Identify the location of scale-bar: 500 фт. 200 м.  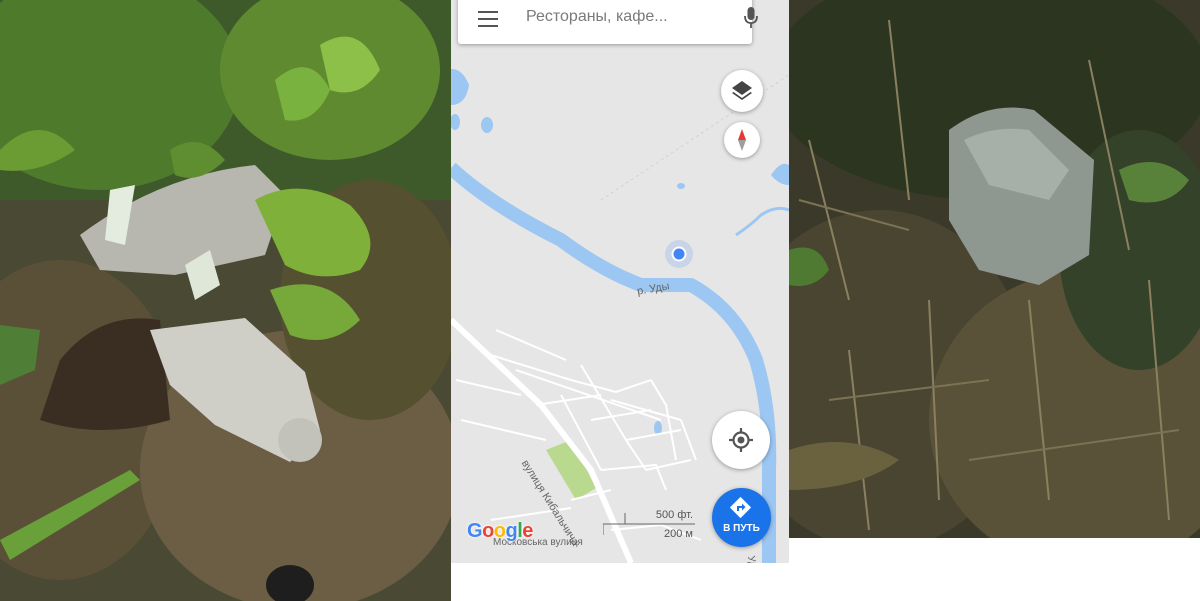
(649, 525).